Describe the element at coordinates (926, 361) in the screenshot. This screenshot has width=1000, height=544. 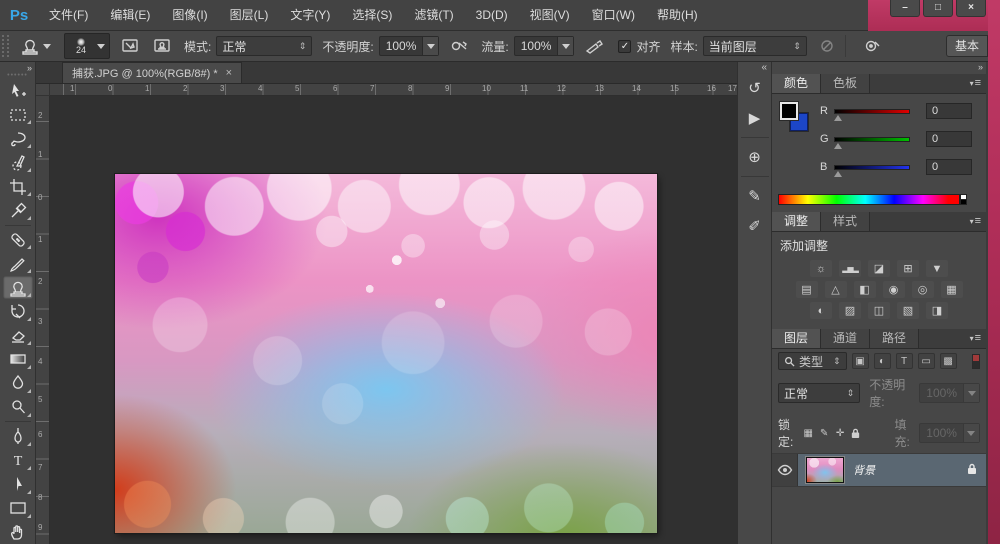
I see `filter-shape-icon: ▭` at that location.